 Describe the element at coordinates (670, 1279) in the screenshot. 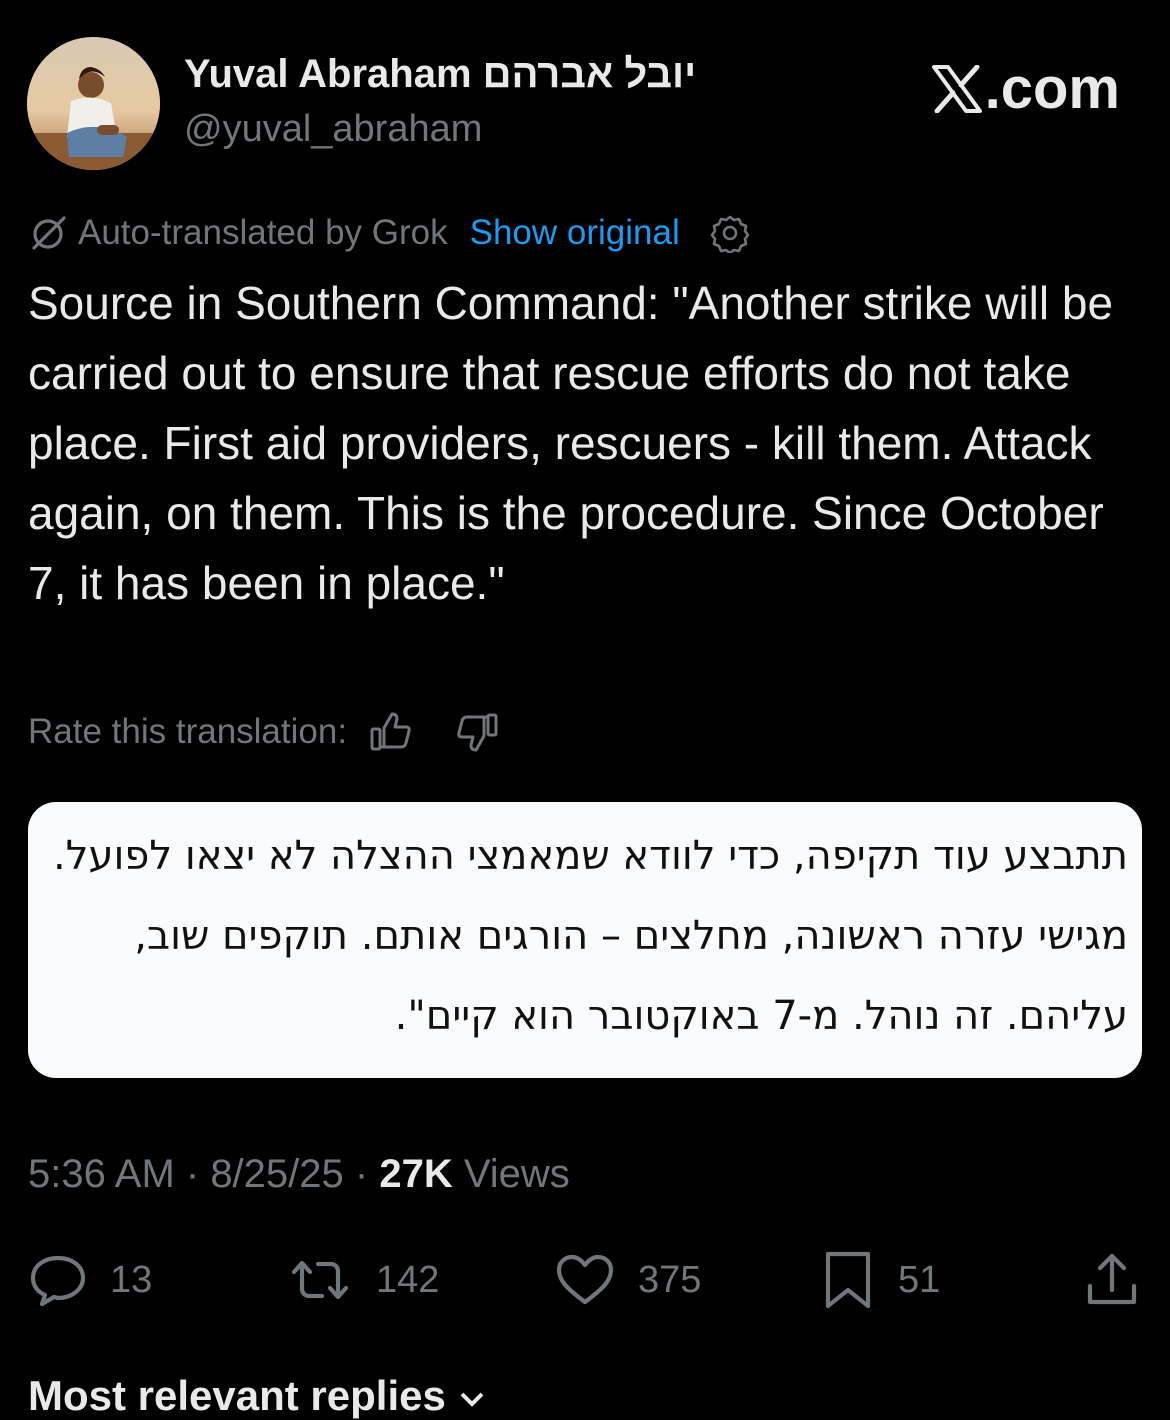

I see `like-count: 375` at that location.